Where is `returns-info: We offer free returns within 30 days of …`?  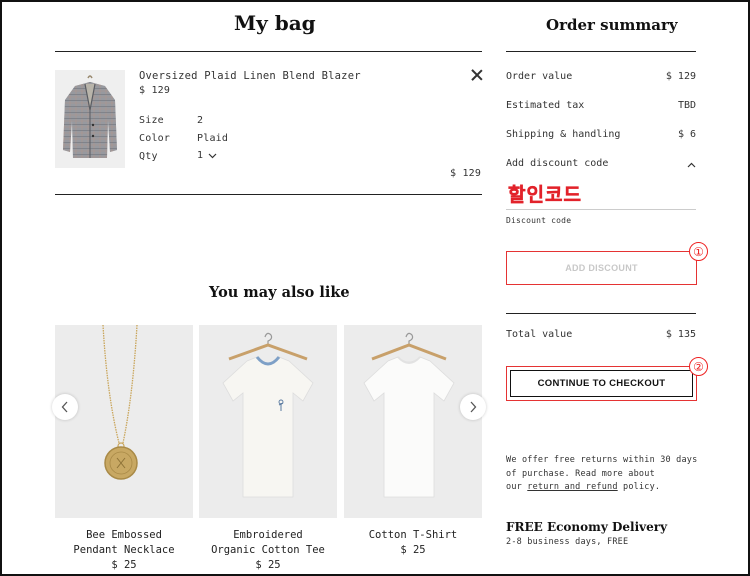
returns-info: We offer free returns within 30 days of … is located at coordinates (606, 474).